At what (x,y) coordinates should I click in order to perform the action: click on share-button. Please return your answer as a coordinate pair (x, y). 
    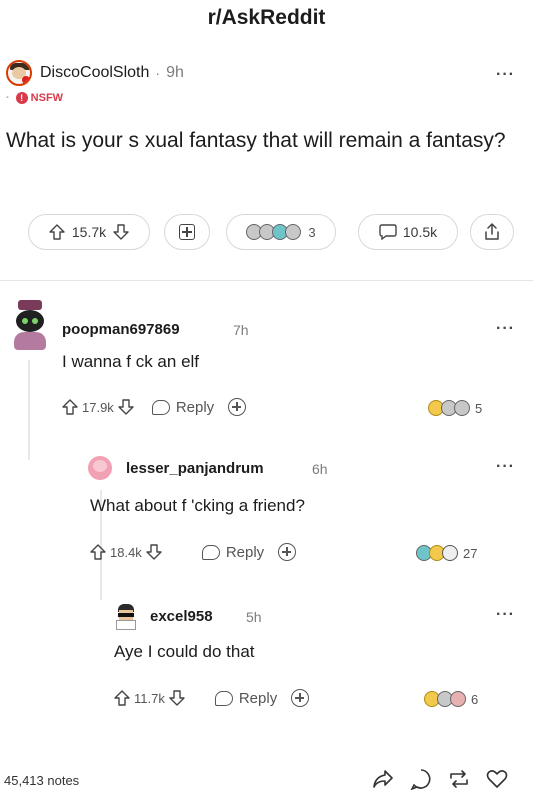
    Looking at the image, I should click on (492, 232).